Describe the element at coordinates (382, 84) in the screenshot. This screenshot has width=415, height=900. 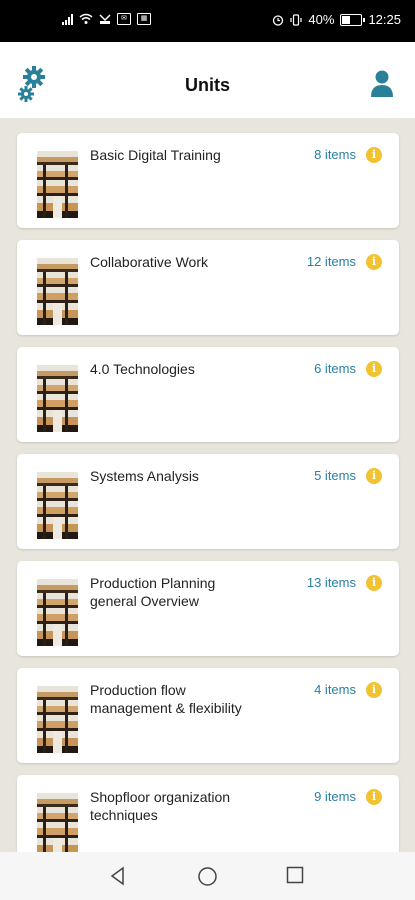
I see `user-icon` at that location.